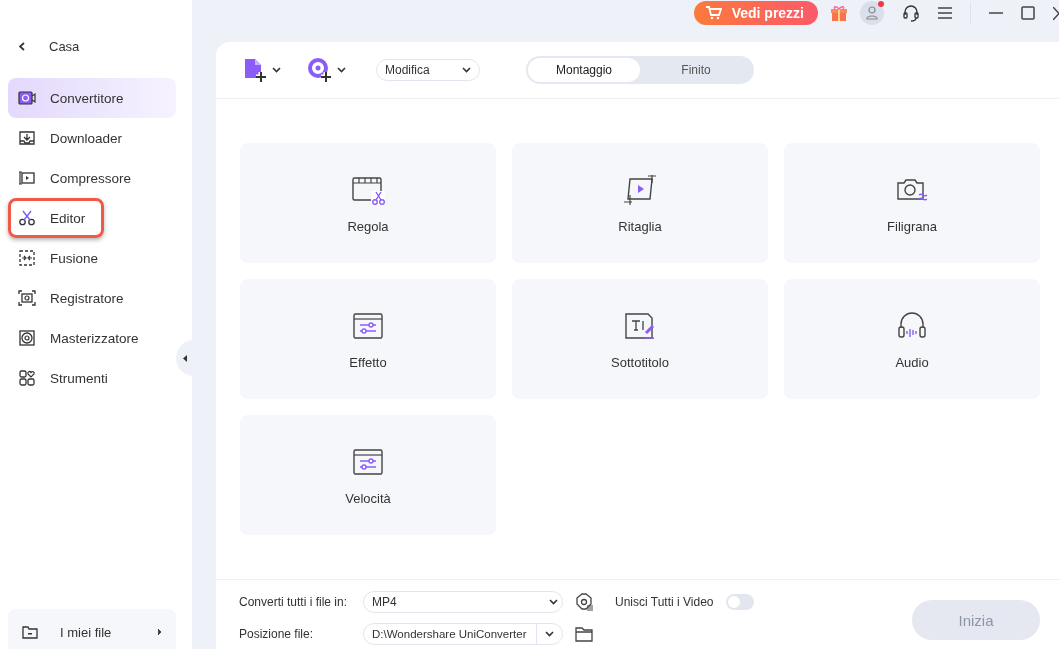  What do you see at coordinates (159, 632) in the screenshot?
I see `chevron-right-icon` at bounding box center [159, 632].